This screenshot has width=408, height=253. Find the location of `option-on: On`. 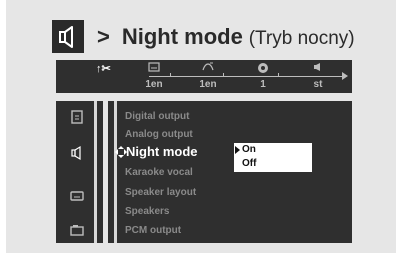

option-on: On is located at coordinates (249, 149).